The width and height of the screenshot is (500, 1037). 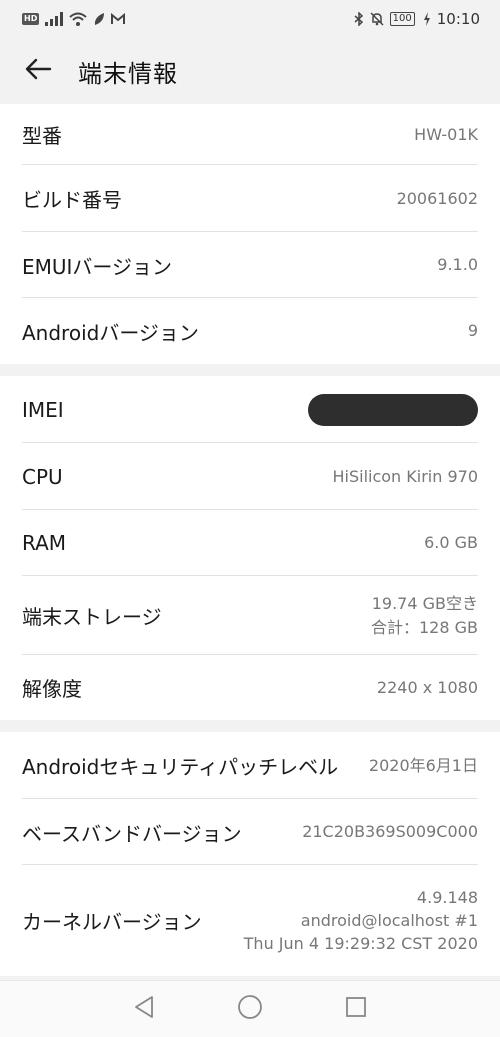 What do you see at coordinates (99, 19) in the screenshot?
I see `leaf-icon` at bounding box center [99, 19].